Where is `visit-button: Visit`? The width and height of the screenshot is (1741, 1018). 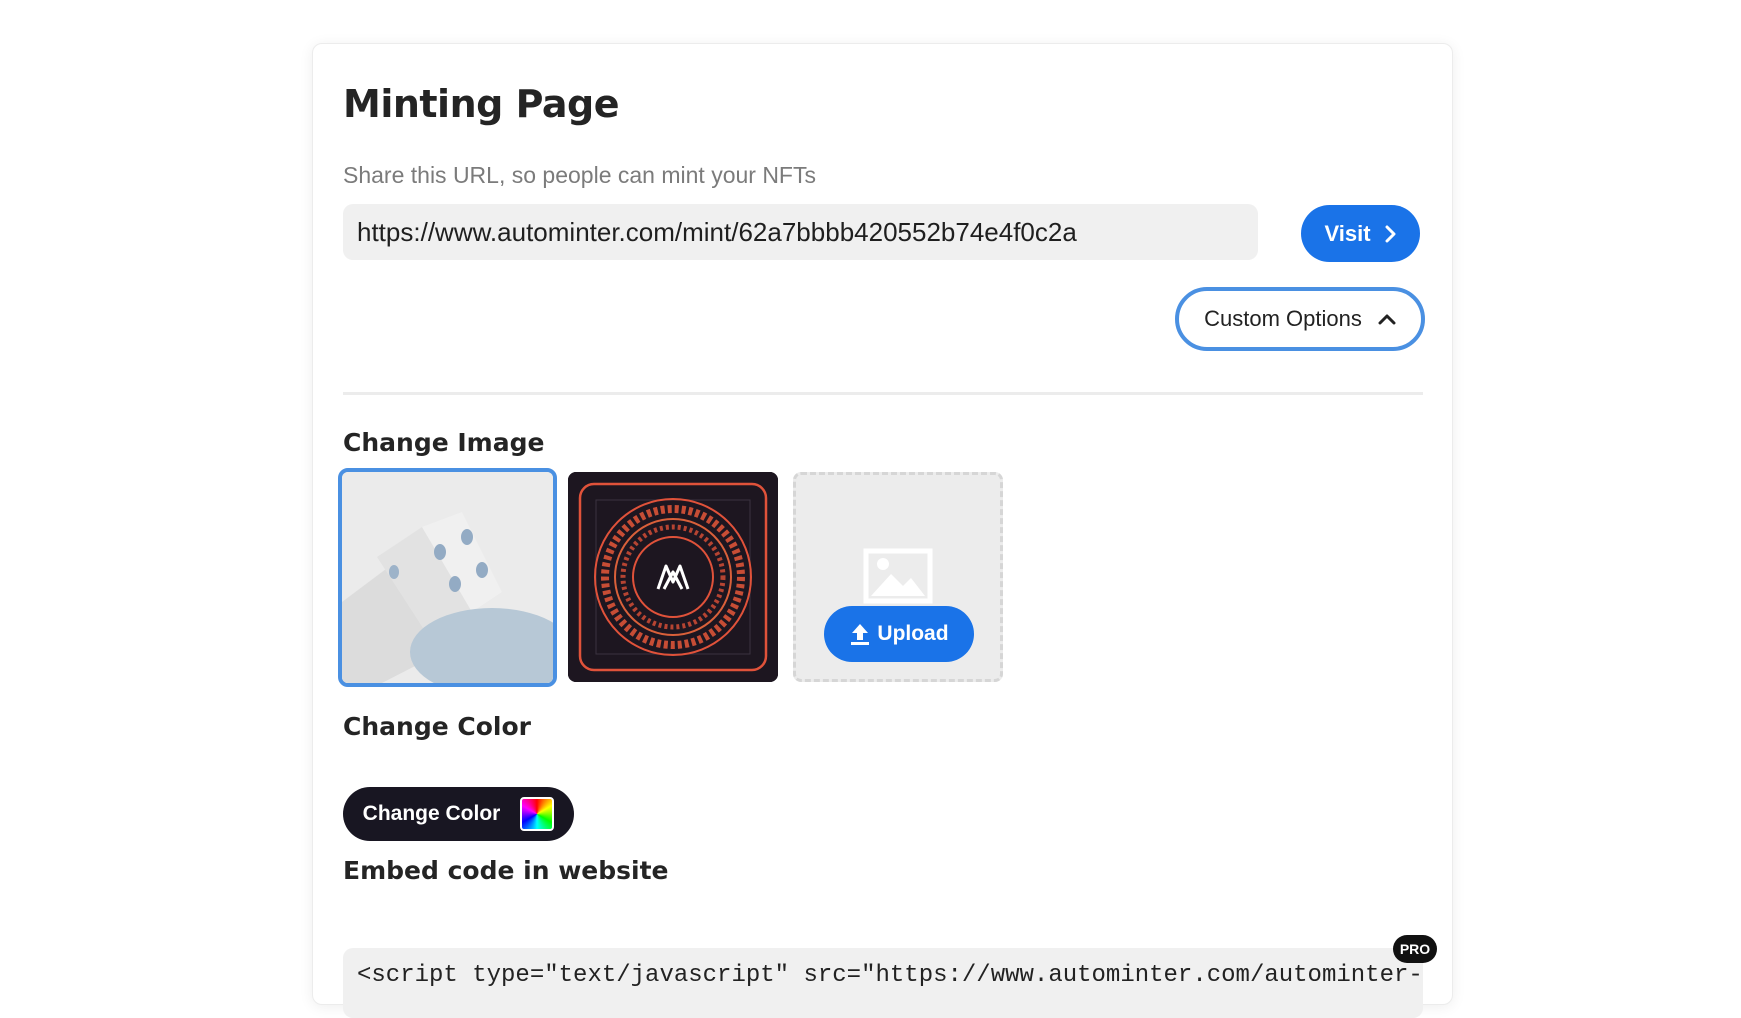 visit-button: Visit is located at coordinates (1360, 233).